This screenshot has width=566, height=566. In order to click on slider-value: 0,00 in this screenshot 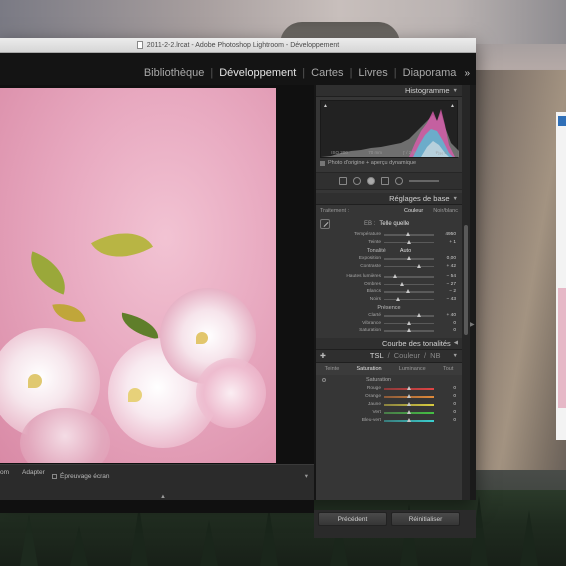, I will do `click(445, 258)`.